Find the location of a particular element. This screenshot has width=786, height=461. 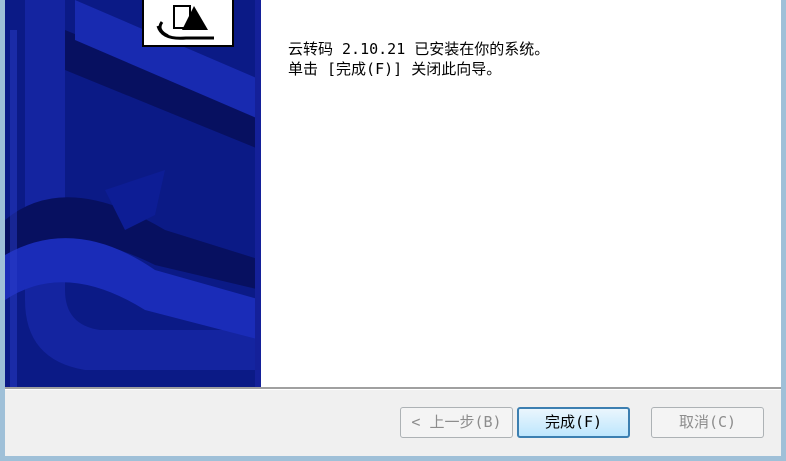

finish-button: 完成(F) is located at coordinates (573, 422).